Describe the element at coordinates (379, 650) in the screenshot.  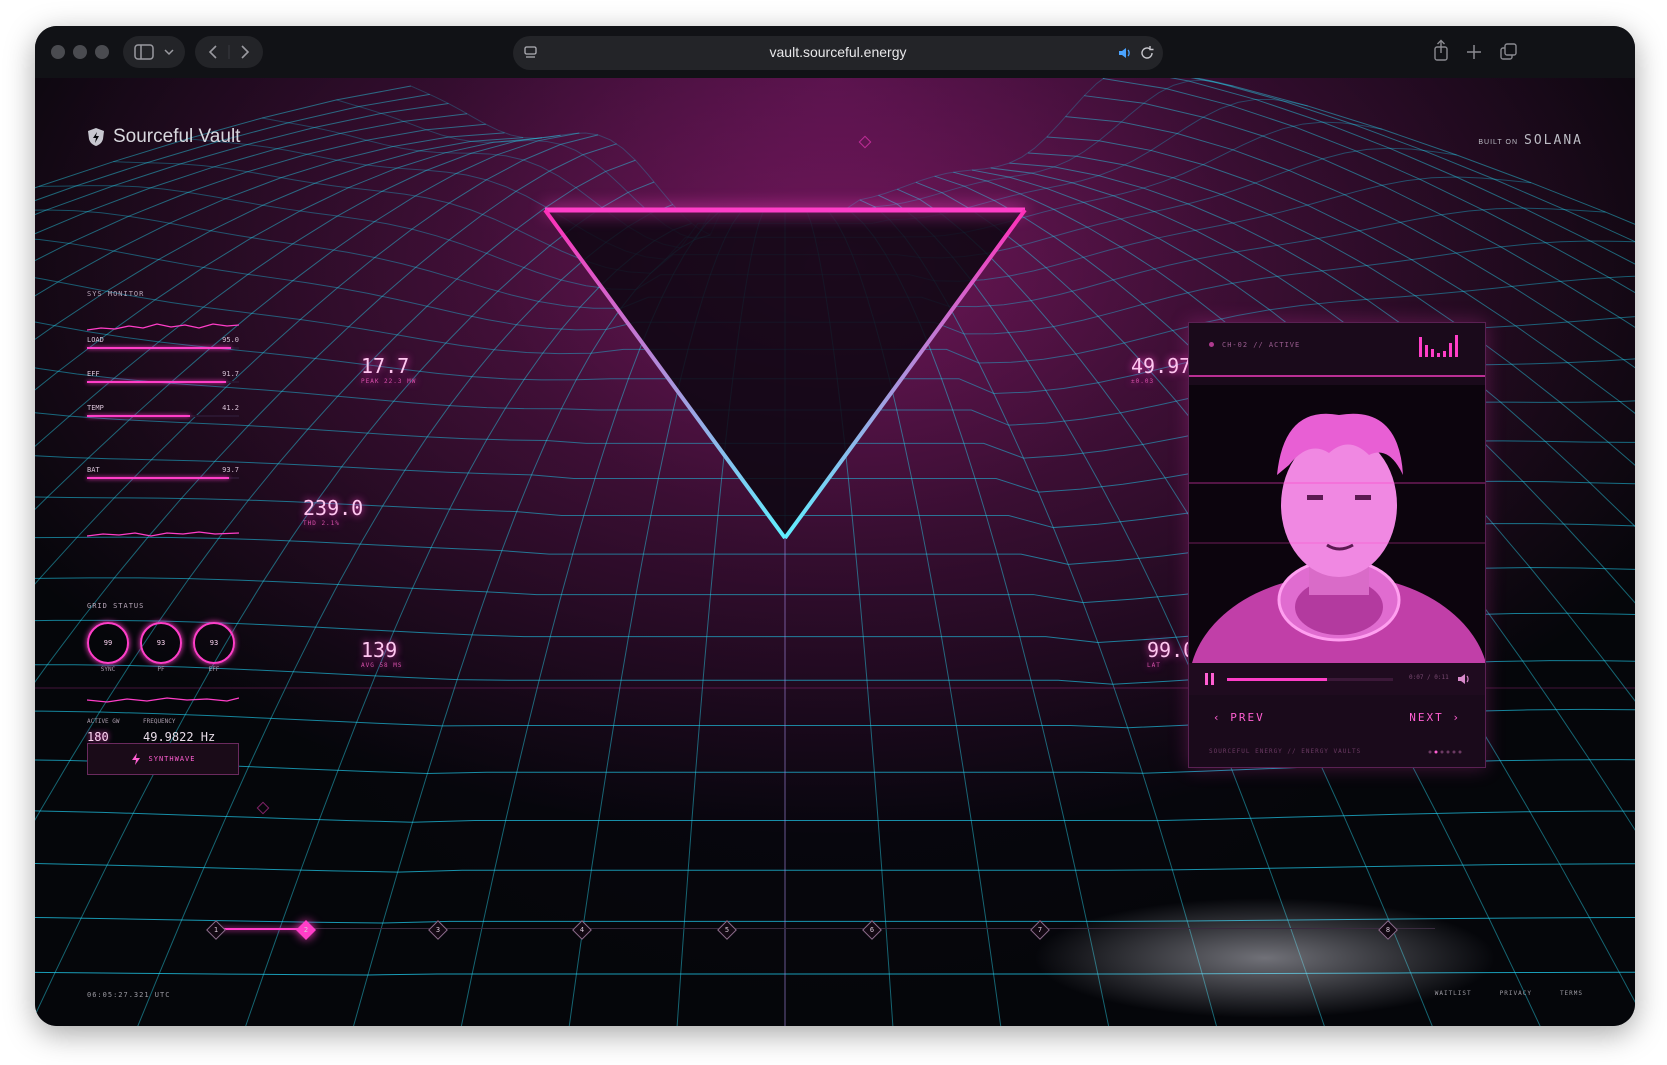
I see `stat-value: 139` at that location.